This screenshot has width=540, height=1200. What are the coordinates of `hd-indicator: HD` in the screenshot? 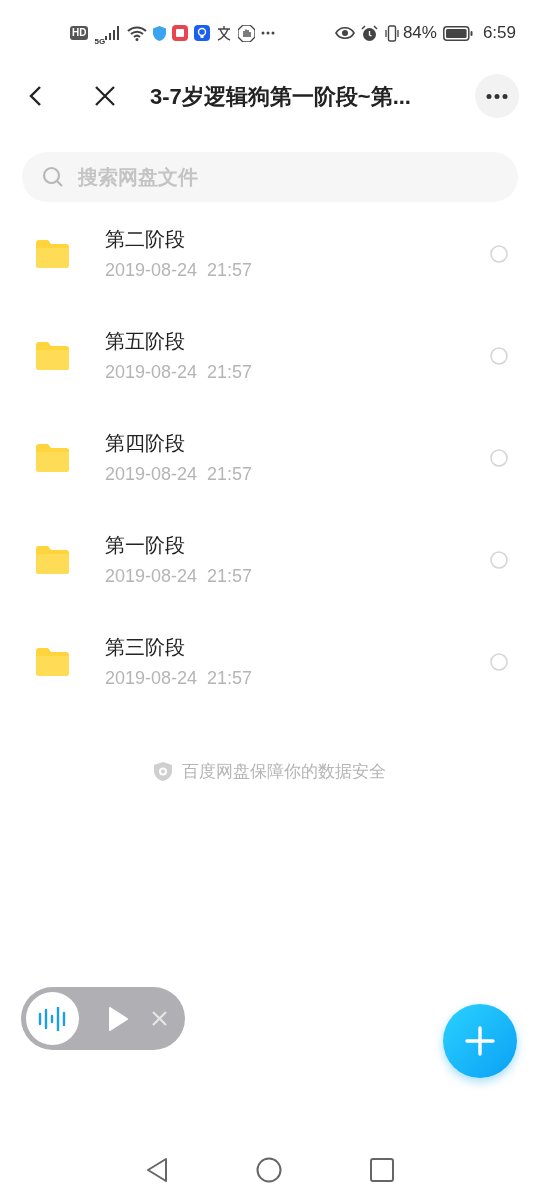 It's located at (79, 33).